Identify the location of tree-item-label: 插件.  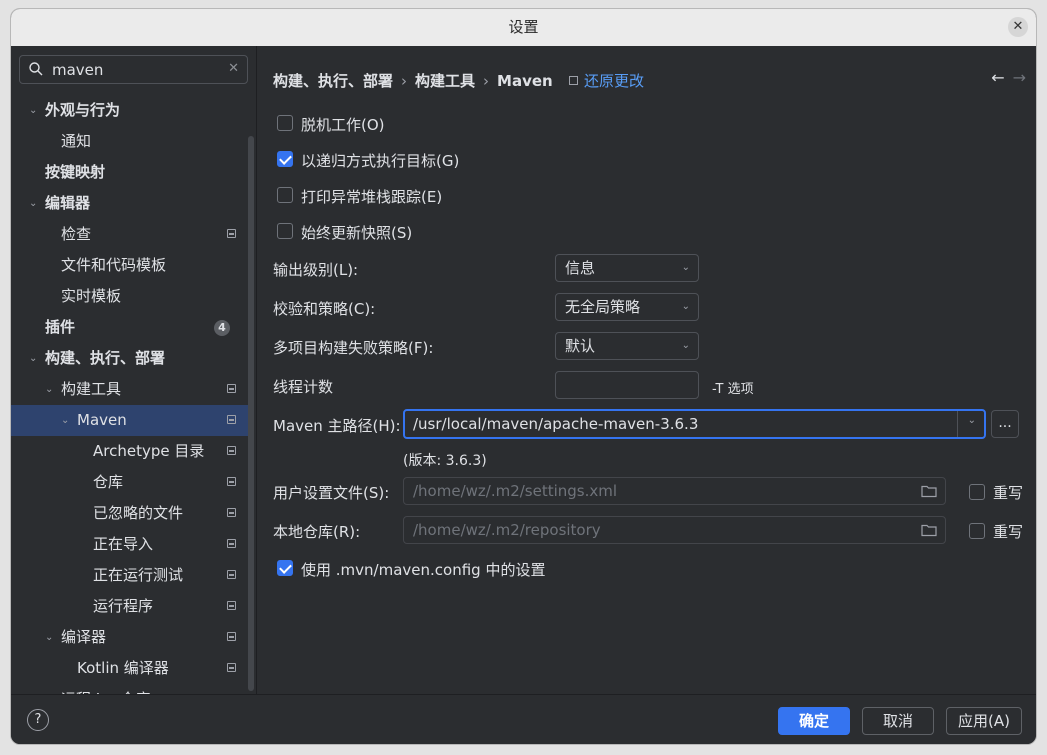
(60, 327).